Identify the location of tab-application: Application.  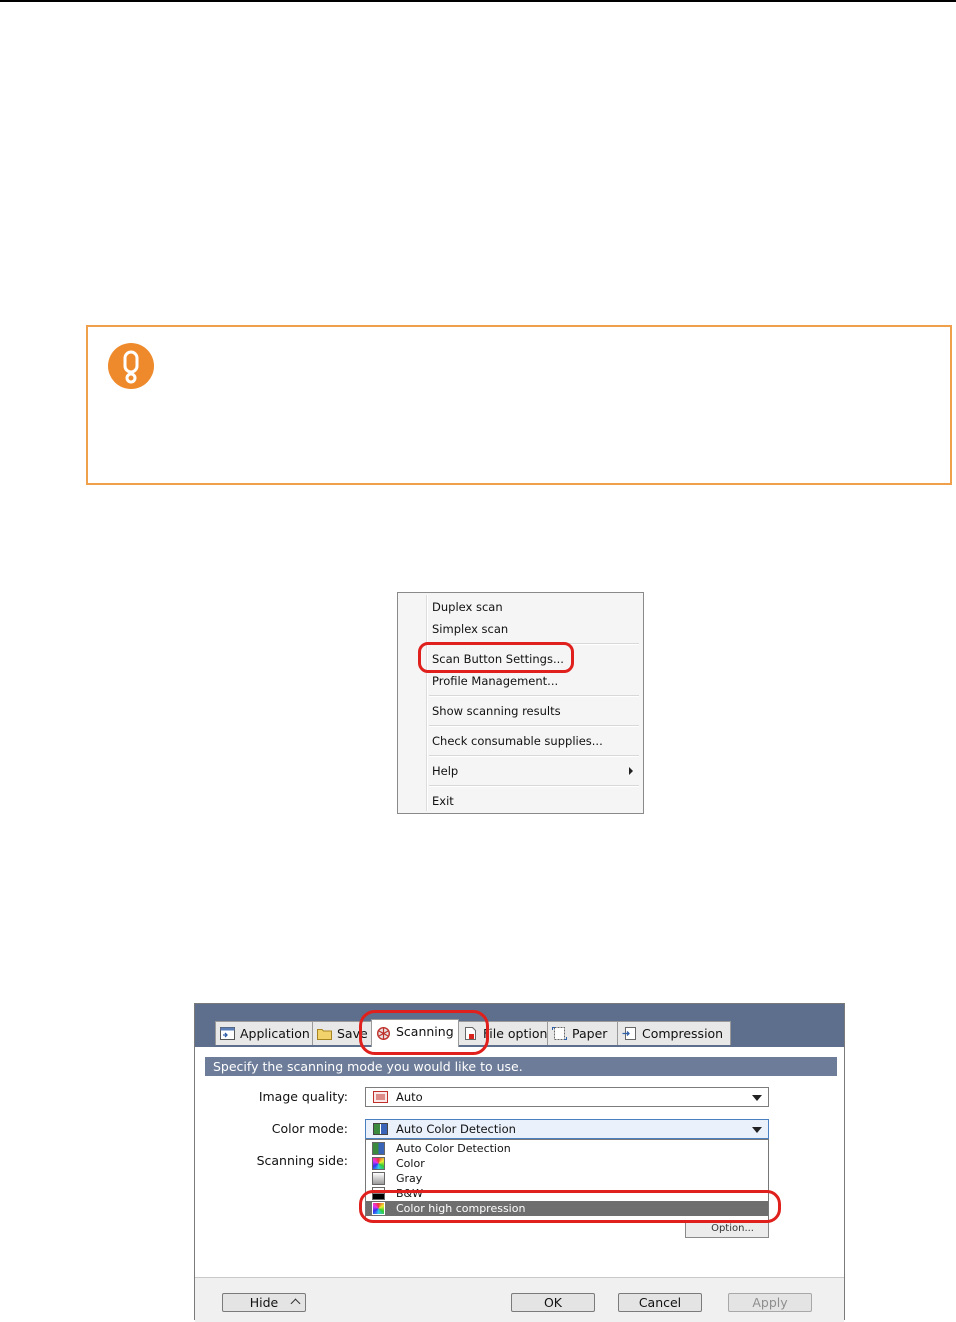
(264, 1033).